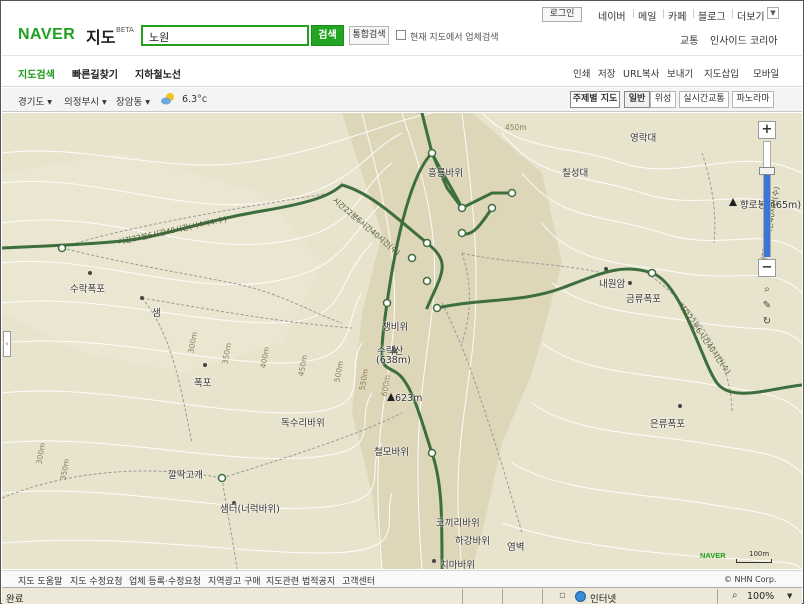 This screenshot has width=804, height=604. I want to click on footer-link-ads: 지역광고 구매, so click(234, 580).